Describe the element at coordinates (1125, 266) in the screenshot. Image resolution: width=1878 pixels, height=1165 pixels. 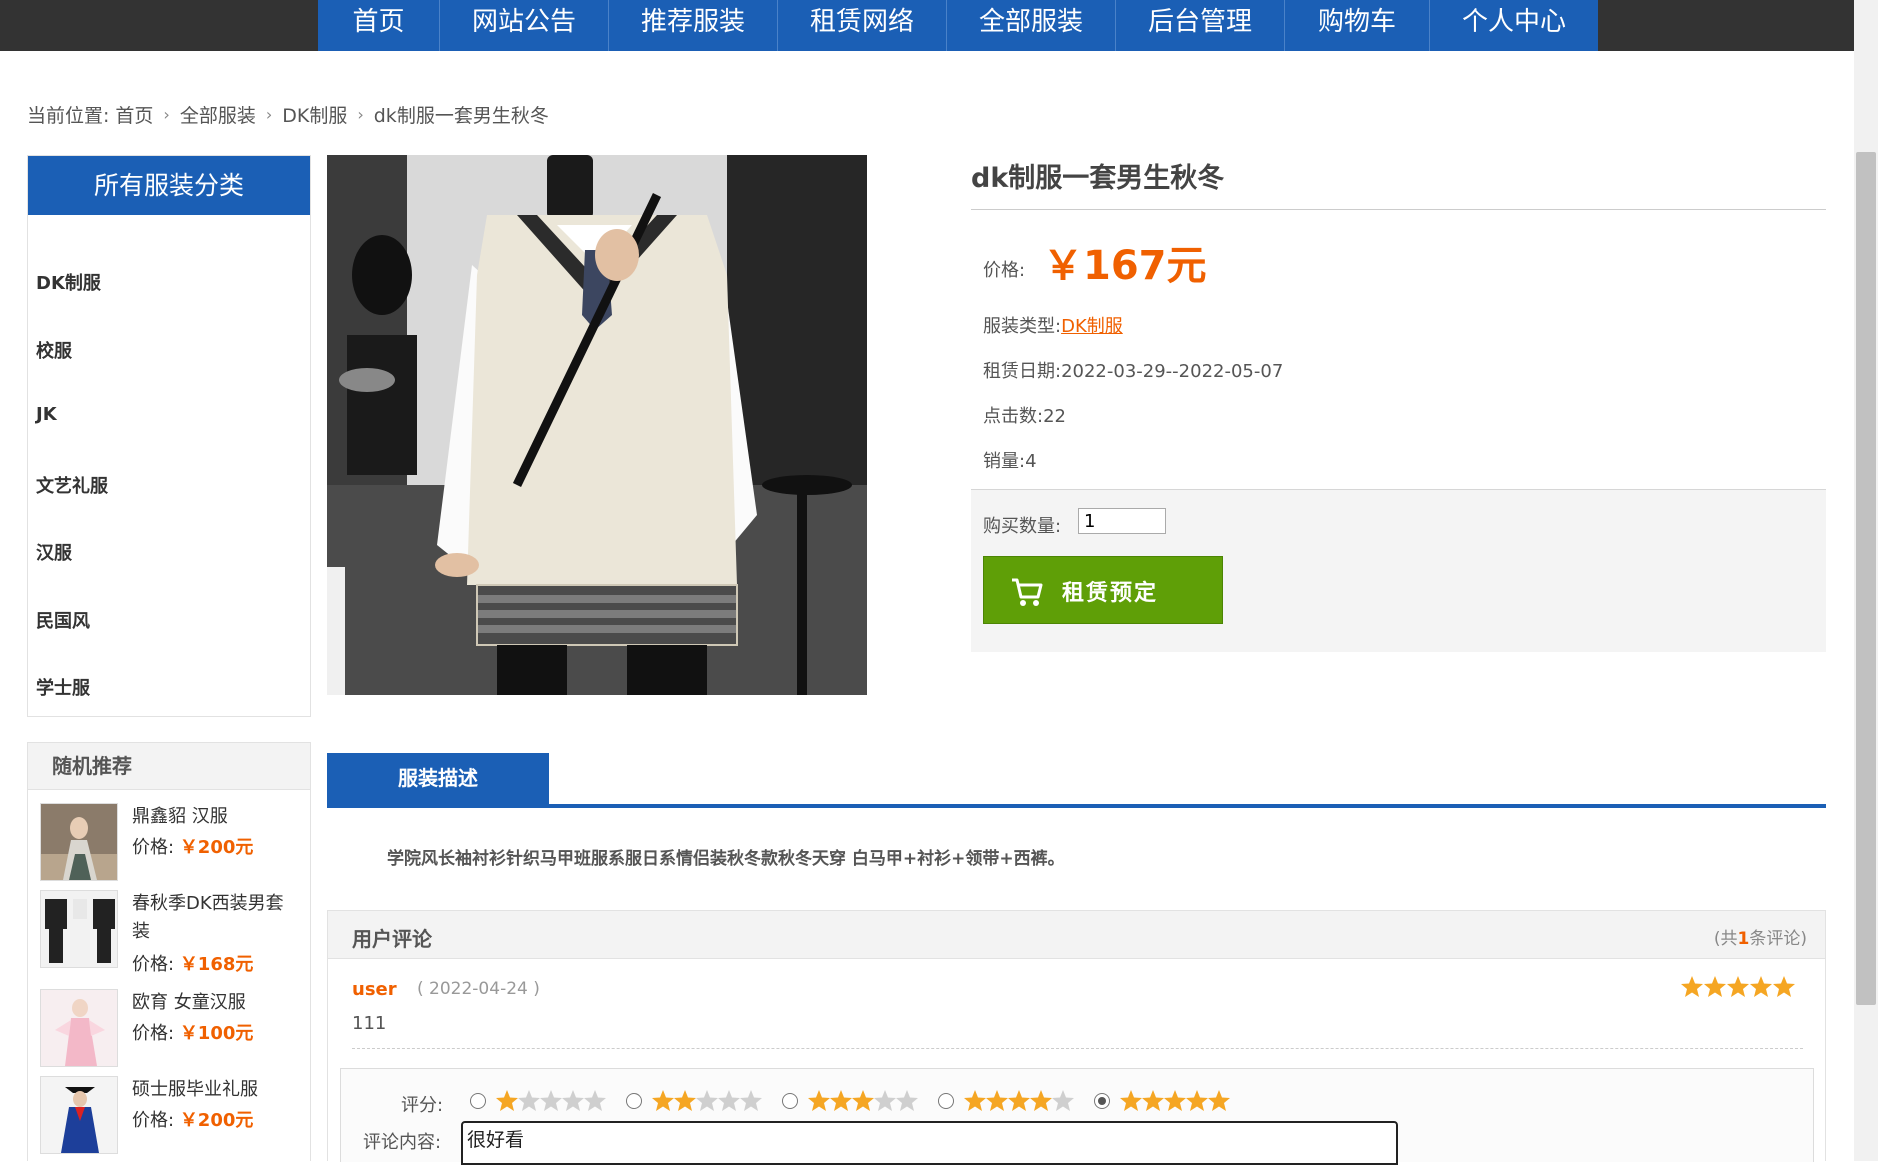
I see `product-price: ￥167元` at that location.